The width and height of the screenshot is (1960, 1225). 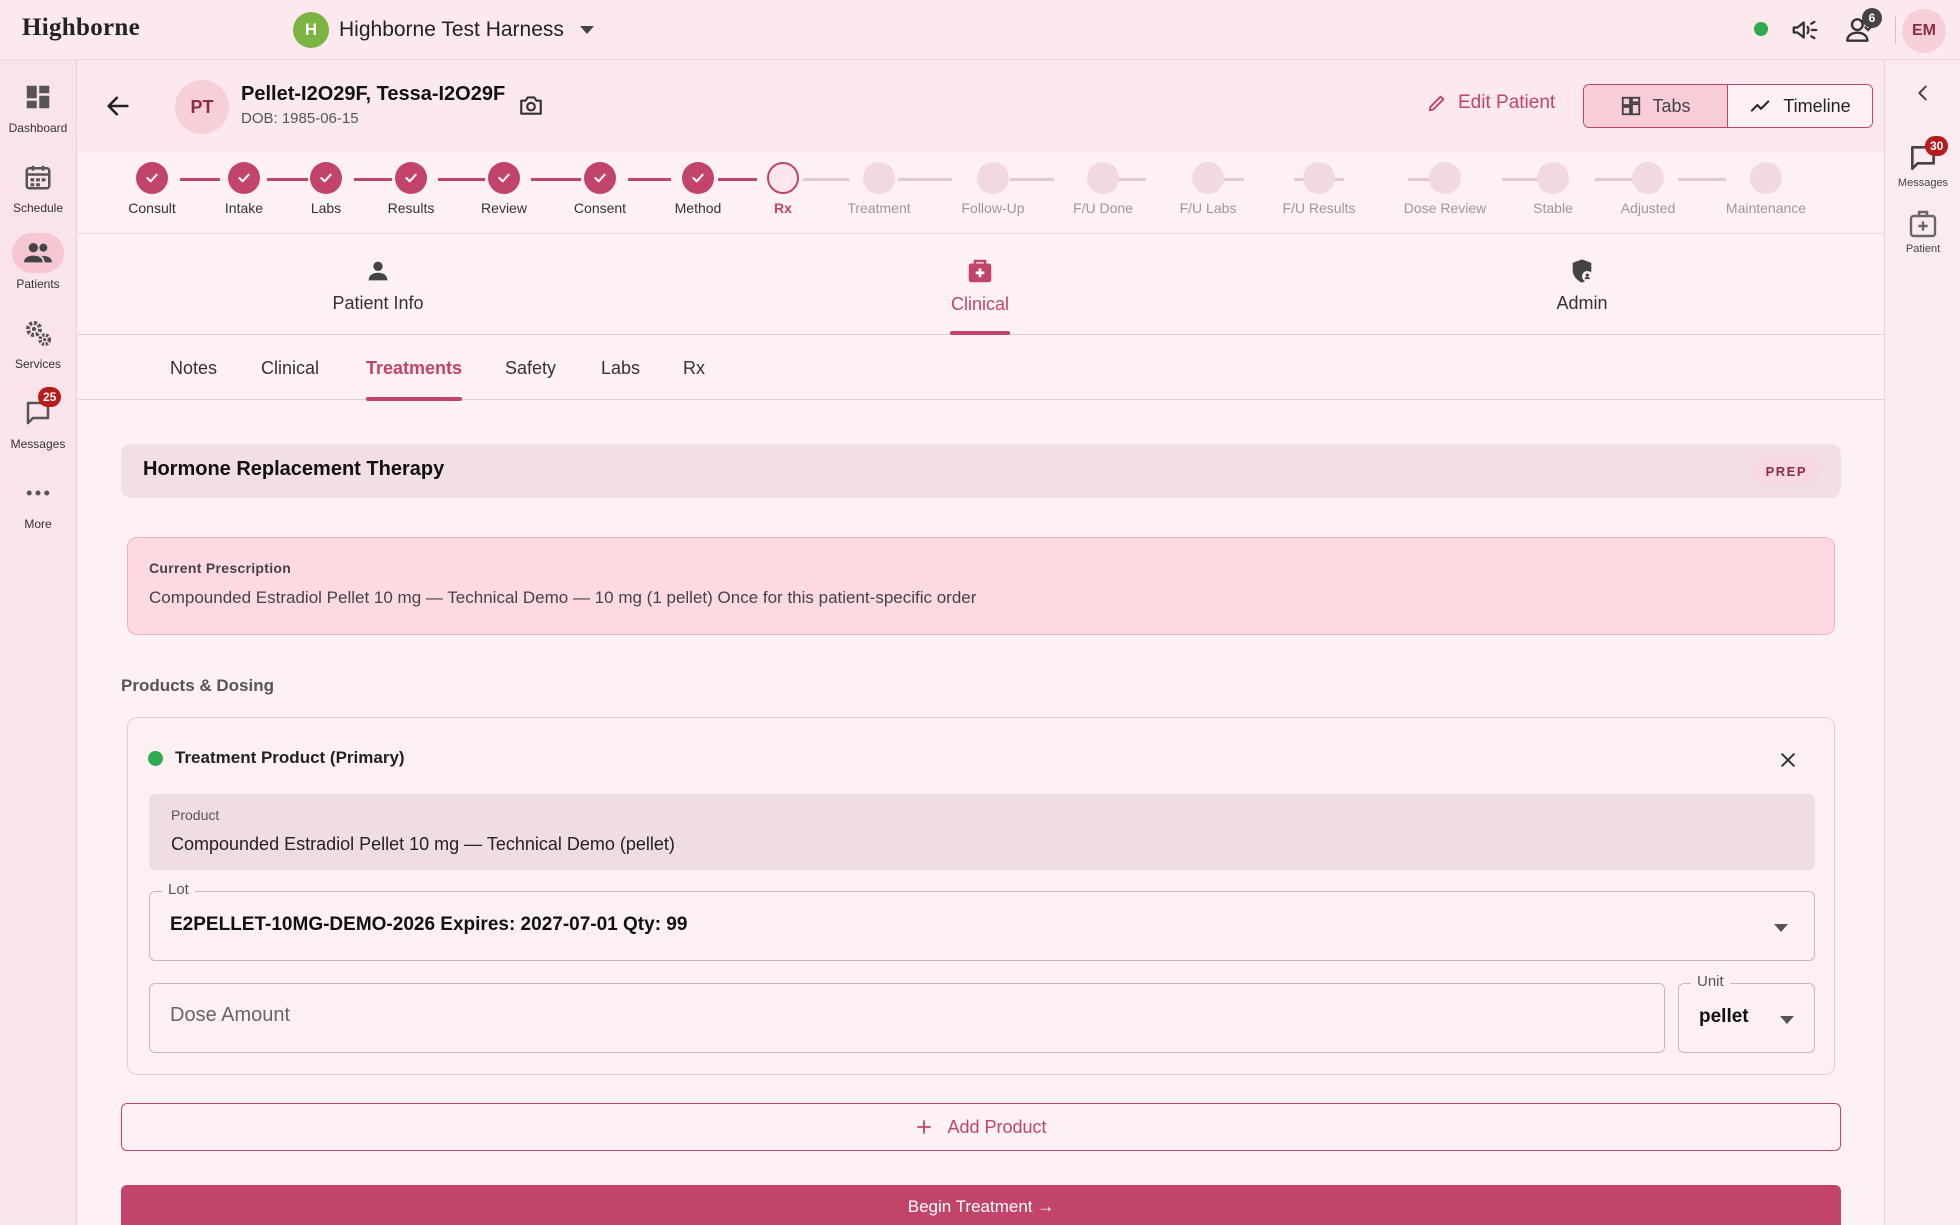 What do you see at coordinates (38, 524) in the screenshot?
I see `nav-label: More` at bounding box center [38, 524].